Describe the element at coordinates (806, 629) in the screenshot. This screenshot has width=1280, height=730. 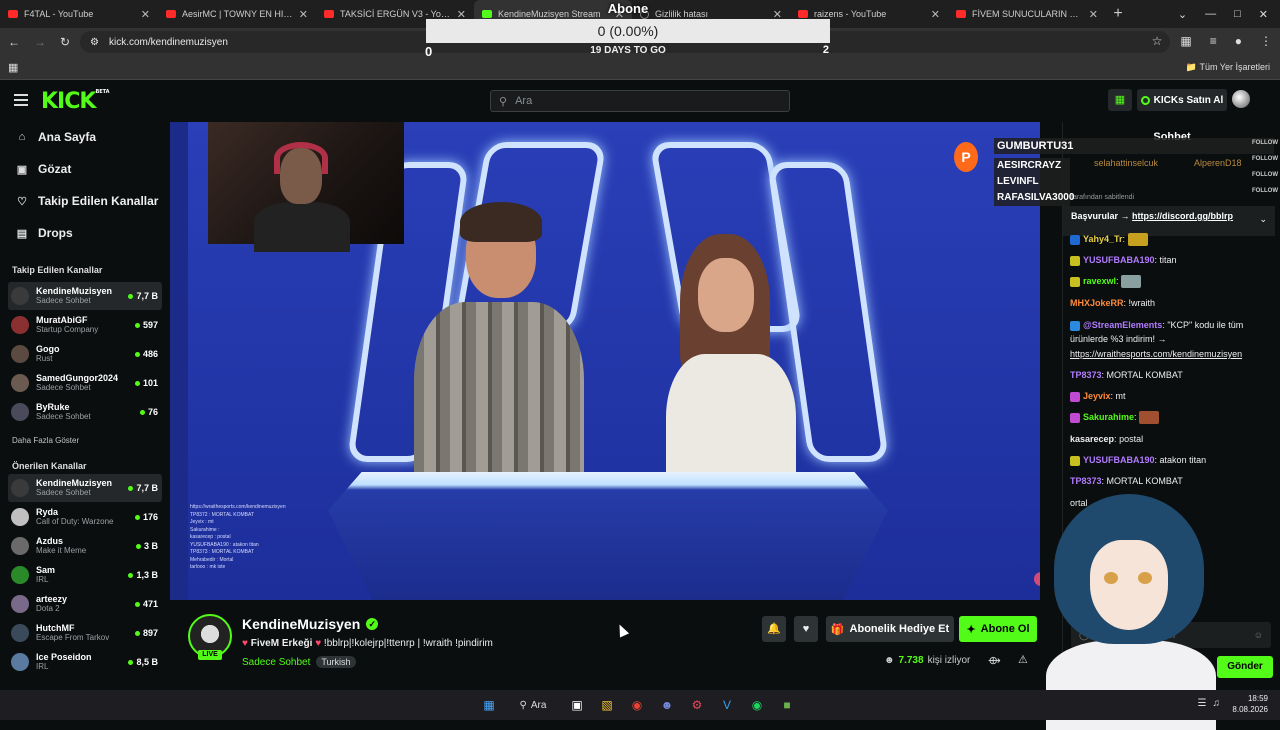
I see `follow-heart-icon: ♥` at that location.